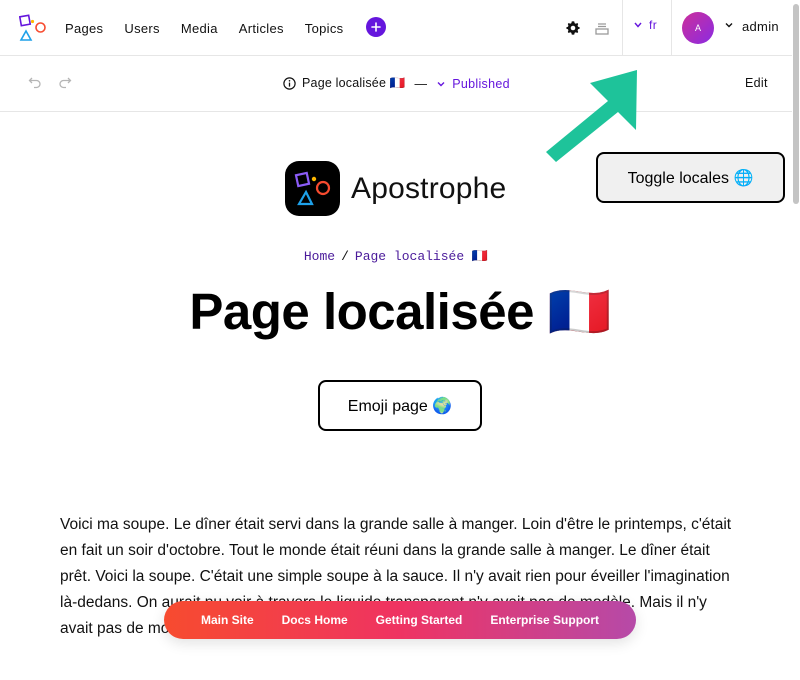 The width and height of the screenshot is (800, 680). What do you see at coordinates (645, 25) in the screenshot?
I see `locale-switcher: fr` at bounding box center [645, 25].